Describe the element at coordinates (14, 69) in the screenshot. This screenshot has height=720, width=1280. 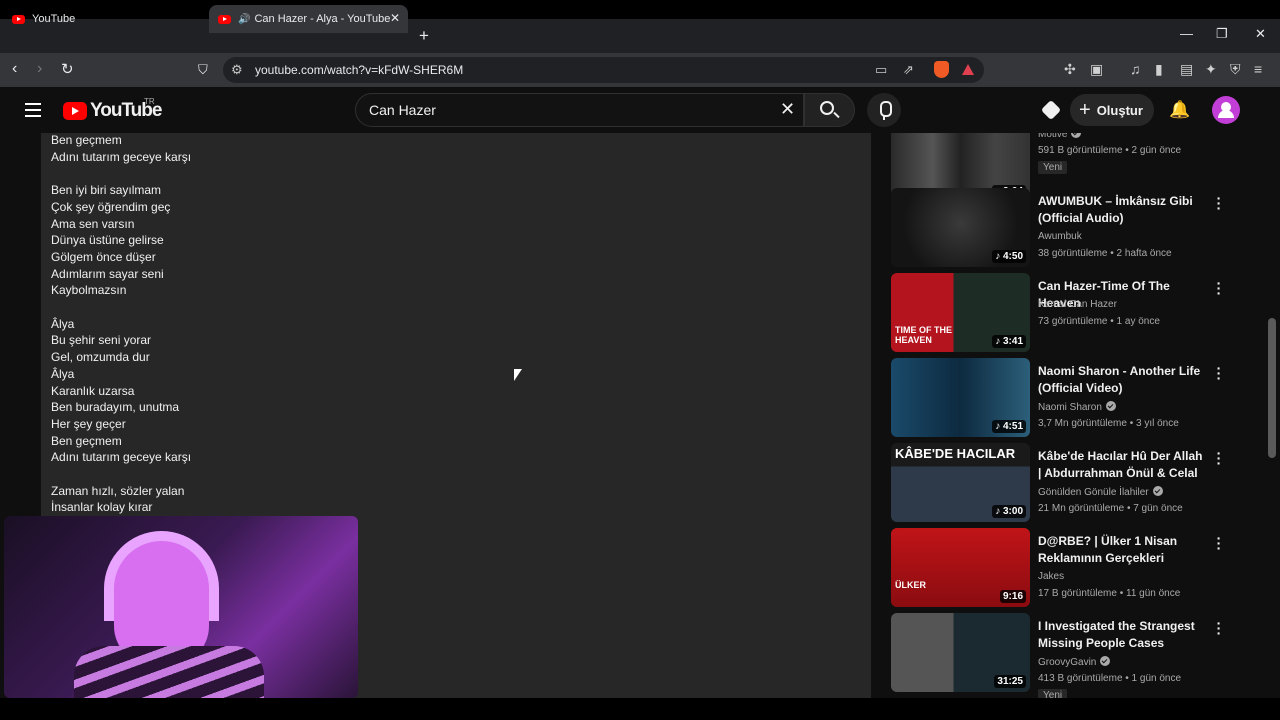
I see `back-icon: ‹` at that location.